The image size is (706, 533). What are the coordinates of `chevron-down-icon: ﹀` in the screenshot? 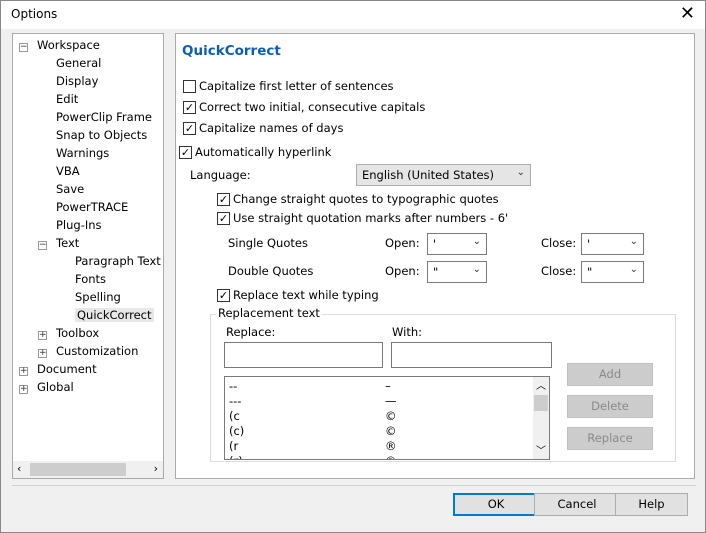 It's located at (541, 449).